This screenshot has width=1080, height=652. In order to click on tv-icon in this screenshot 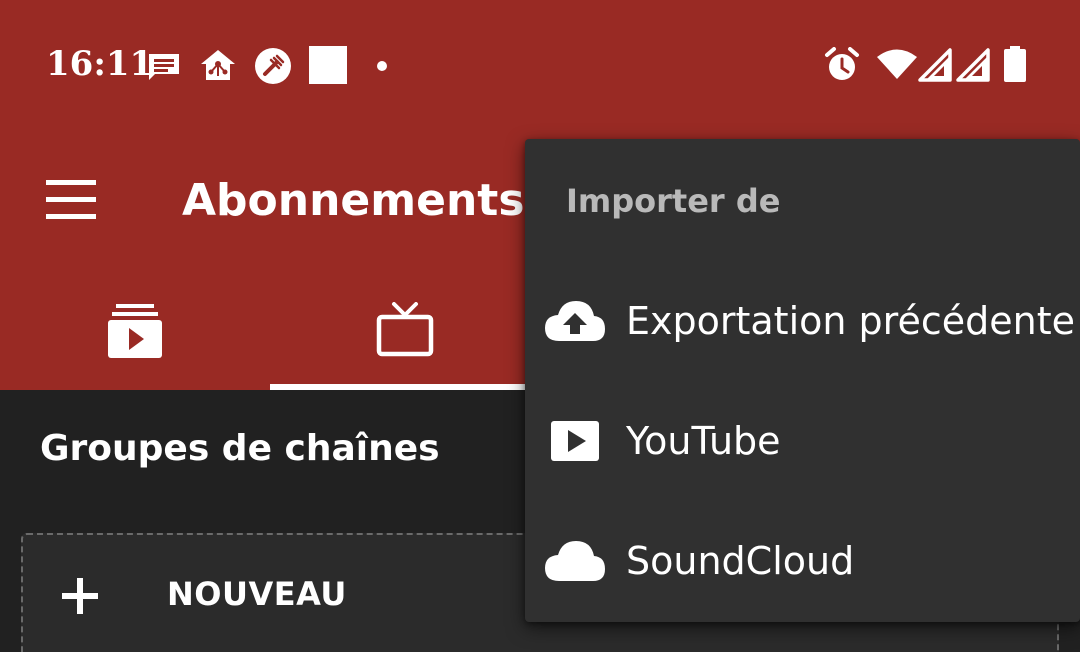, I will do `click(405, 329)`.